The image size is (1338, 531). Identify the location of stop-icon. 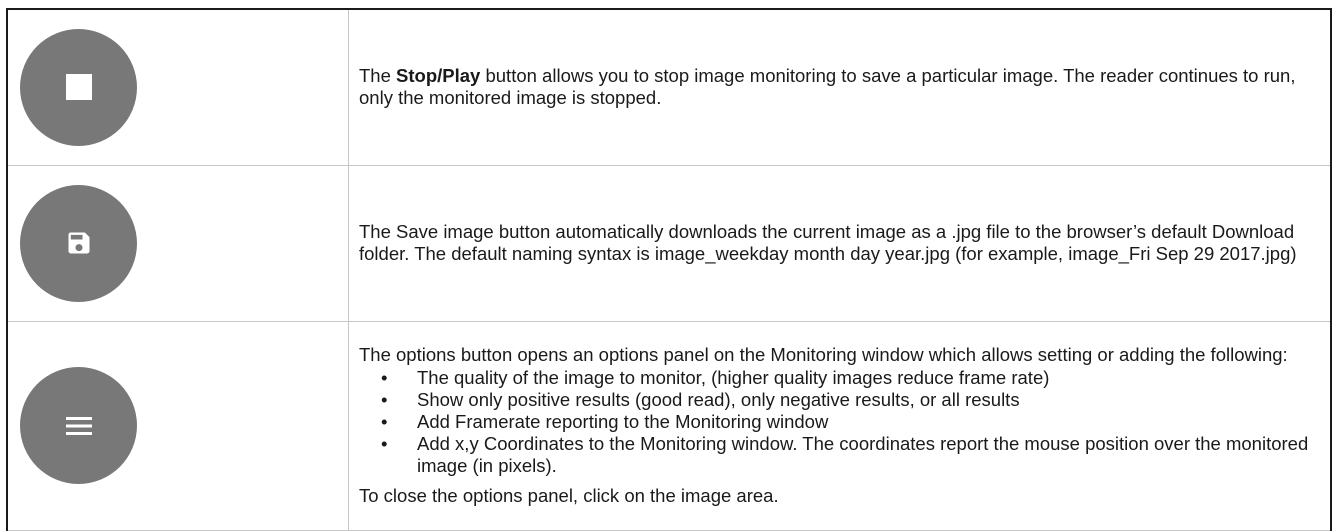
(78, 87).